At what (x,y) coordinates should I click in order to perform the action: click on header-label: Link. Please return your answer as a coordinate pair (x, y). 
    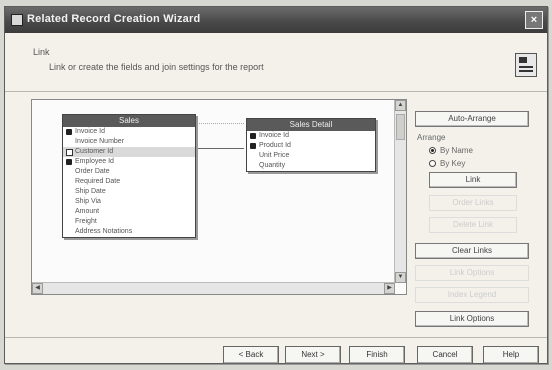
    Looking at the image, I should click on (41, 52).